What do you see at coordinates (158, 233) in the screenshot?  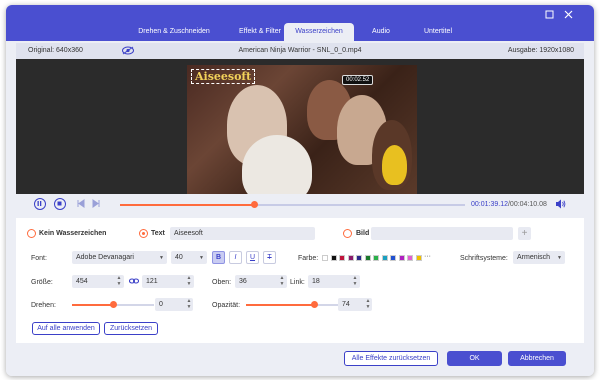 I see `text-watermark-label: Text` at bounding box center [158, 233].